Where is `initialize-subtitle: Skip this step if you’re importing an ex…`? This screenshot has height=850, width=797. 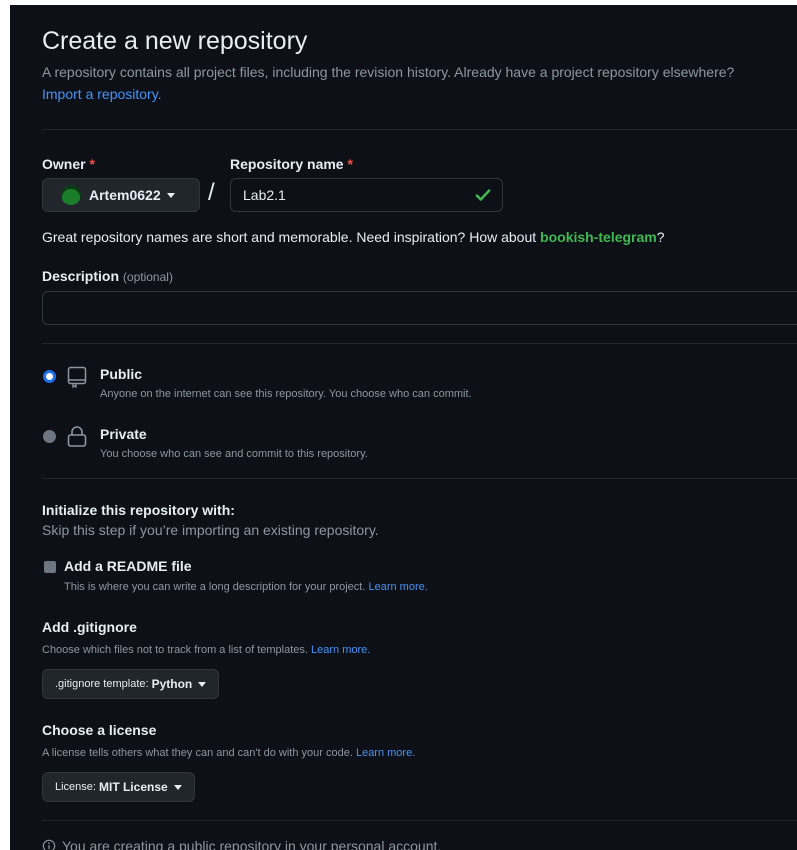
initialize-subtitle: Skip this step if you’re importing an ex… is located at coordinates (210, 530).